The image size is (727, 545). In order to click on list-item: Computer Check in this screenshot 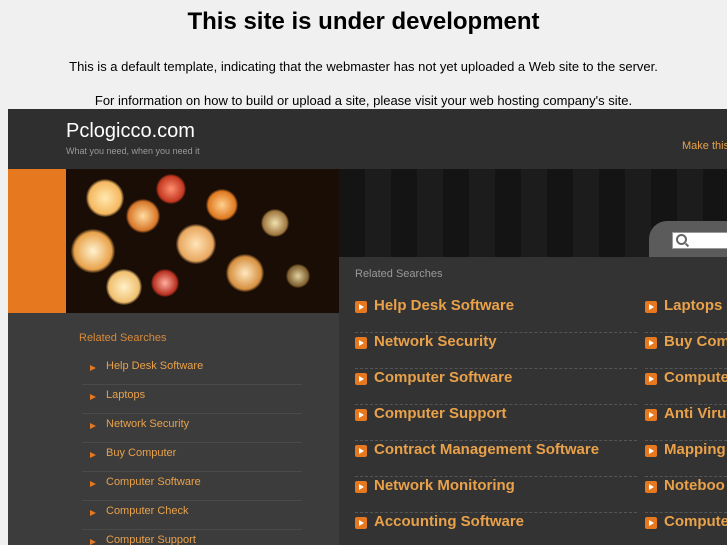, I will do `click(192, 515)`.